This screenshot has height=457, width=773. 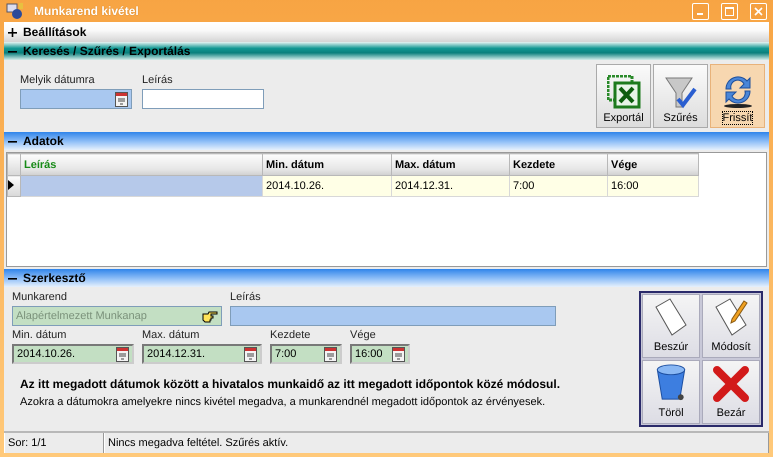 I want to click on toolbar-button: Szűrés, so click(x=680, y=96).